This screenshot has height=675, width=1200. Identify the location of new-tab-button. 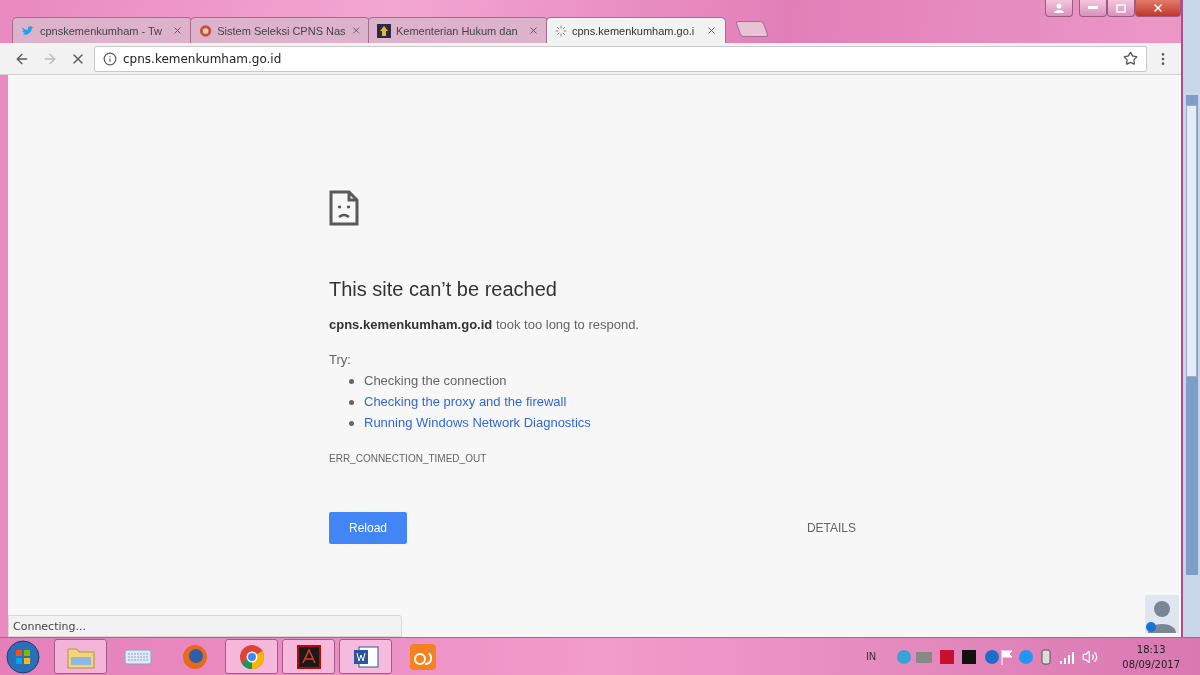
(752, 29).